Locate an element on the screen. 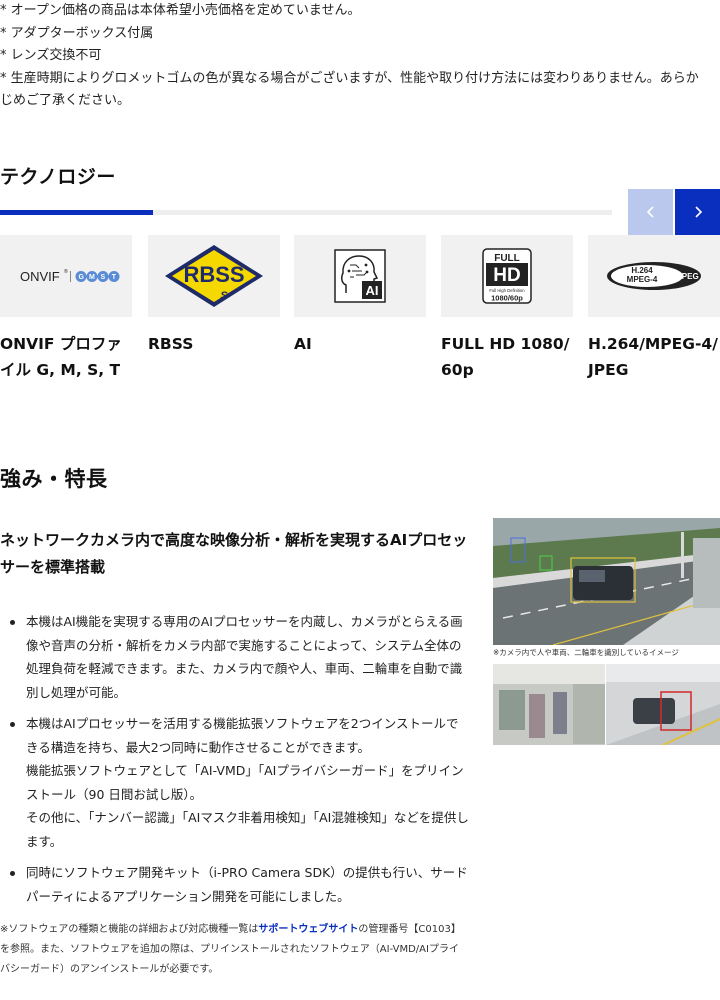  svg-text: Full High Definition is located at coordinates (507, 290).